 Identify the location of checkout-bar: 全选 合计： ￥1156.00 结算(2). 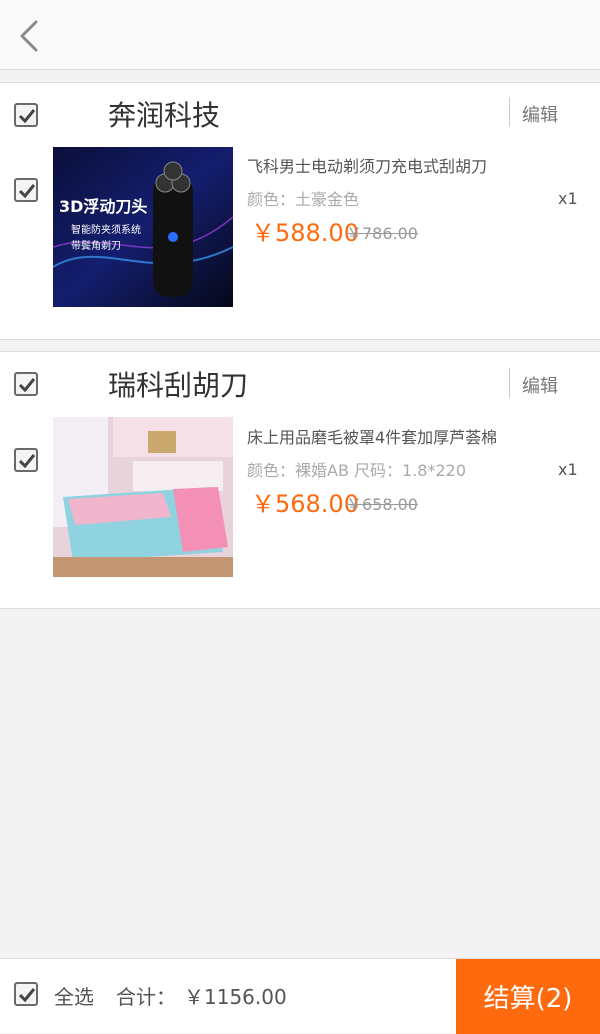
(300, 996).